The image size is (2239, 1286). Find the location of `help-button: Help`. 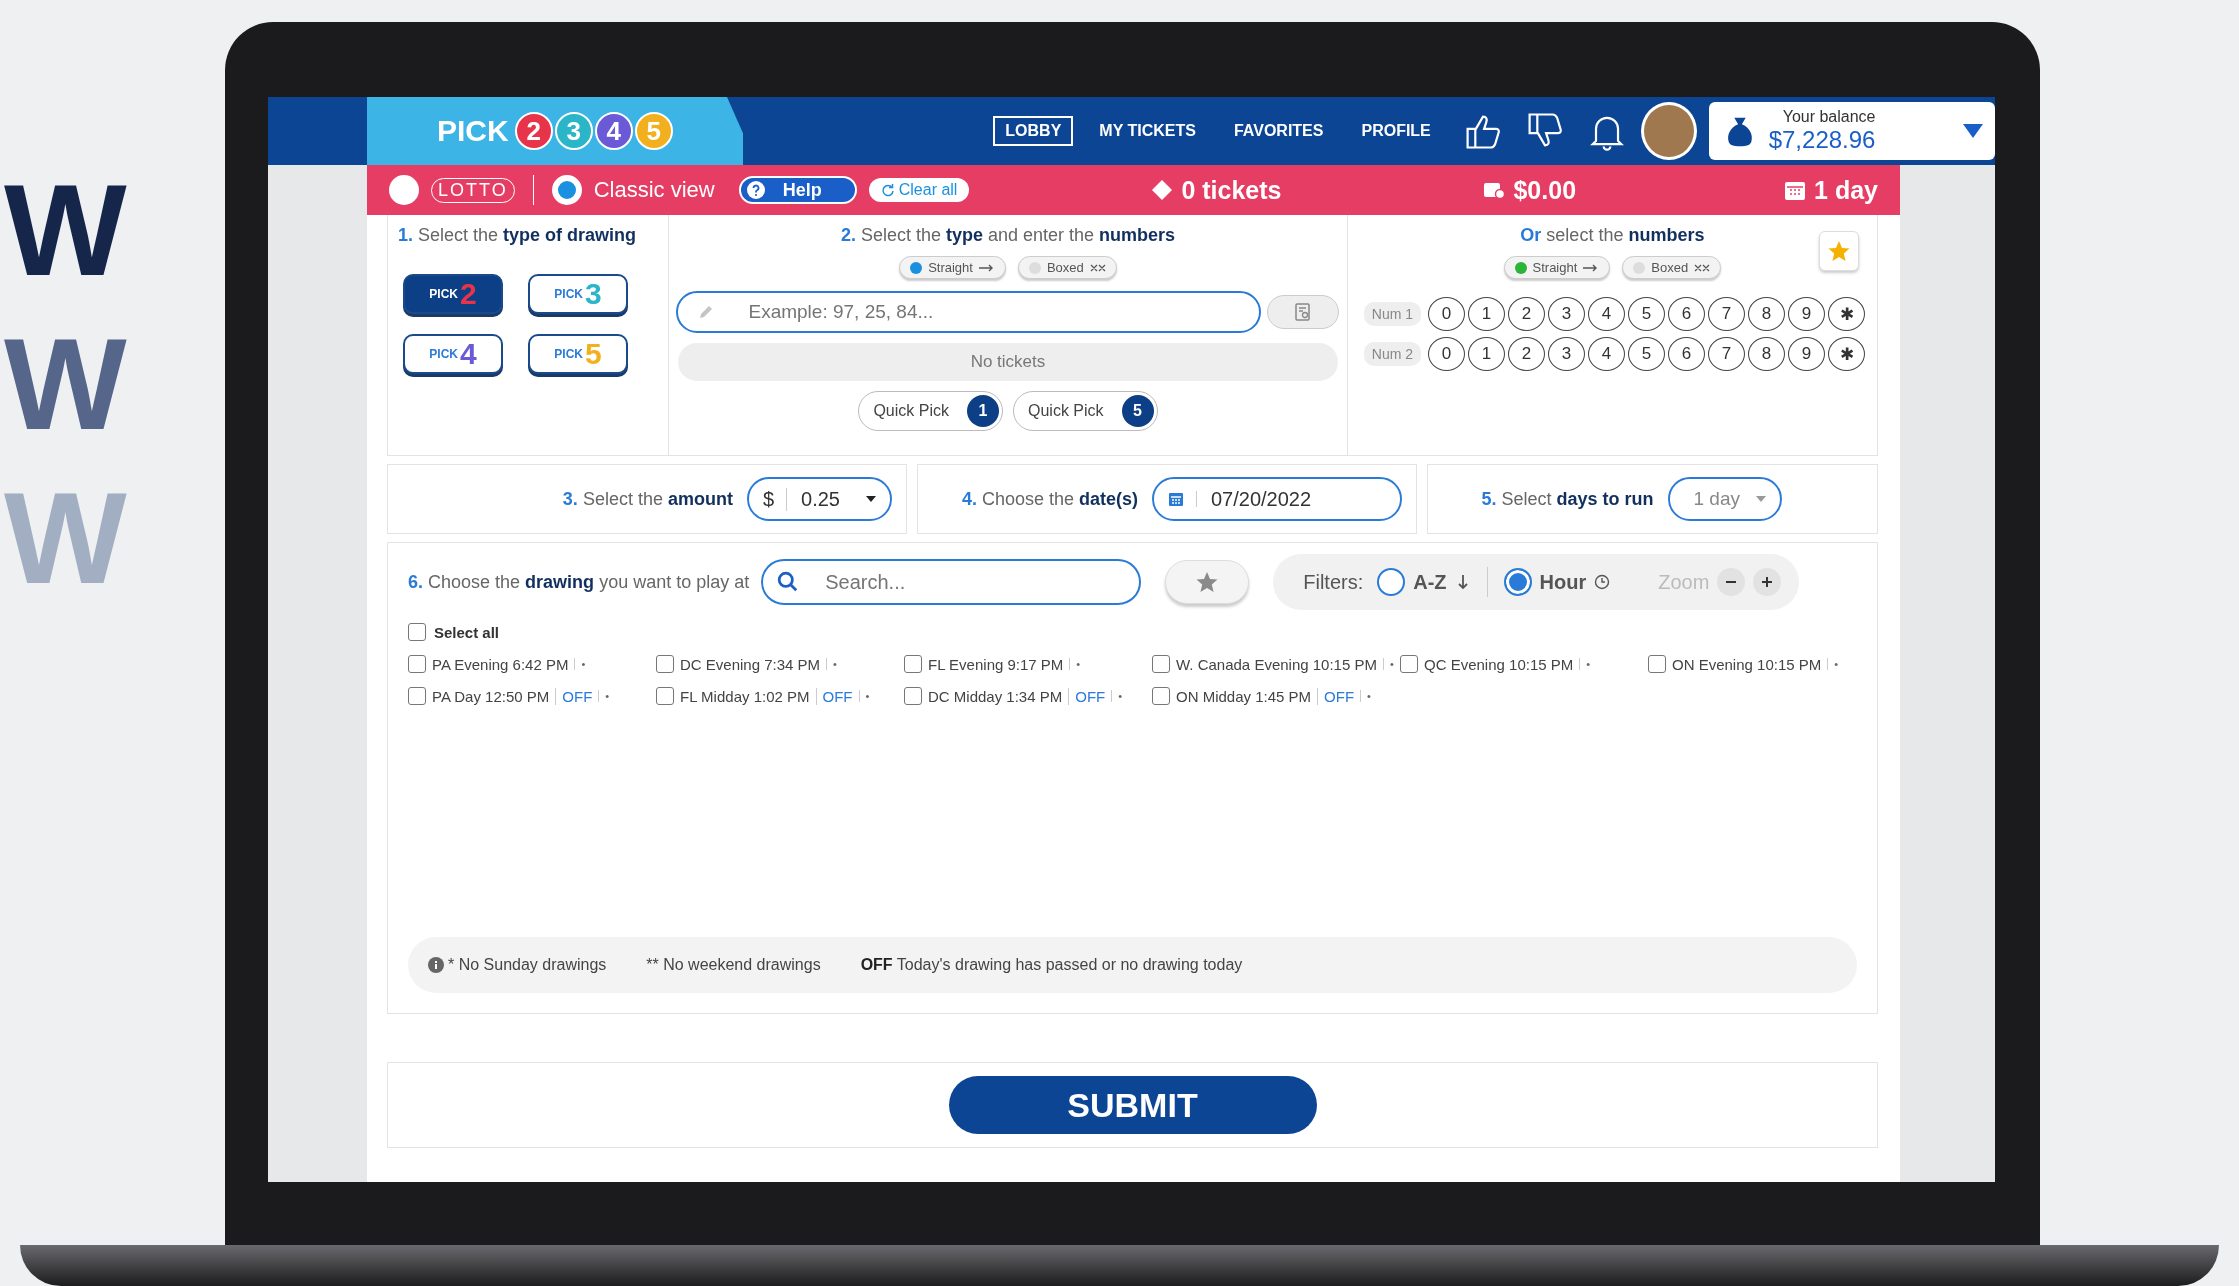

help-button: Help is located at coordinates (797, 190).